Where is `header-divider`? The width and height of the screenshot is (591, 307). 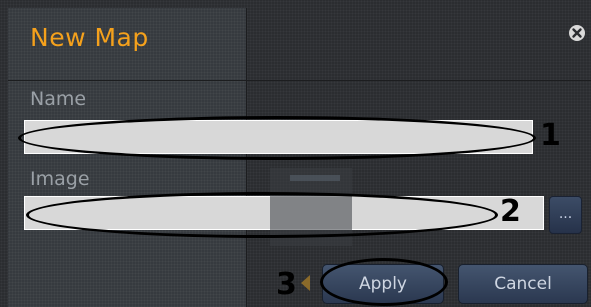
header-divider is located at coordinates (299, 80).